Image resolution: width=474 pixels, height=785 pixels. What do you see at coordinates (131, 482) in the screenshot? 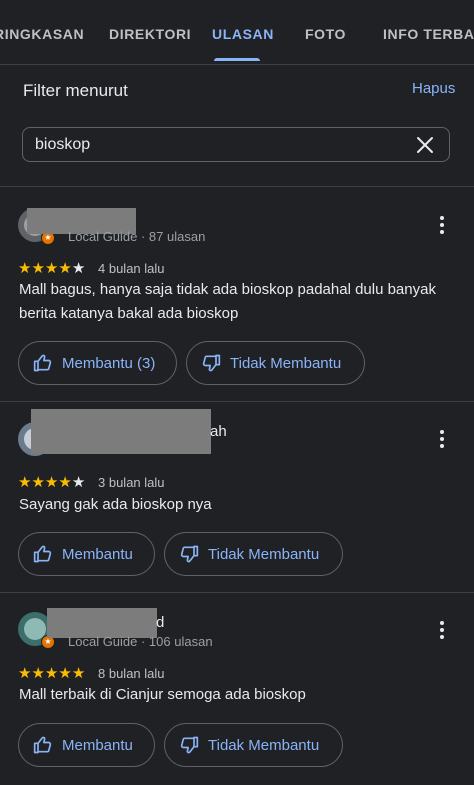
I see `review-date: 3 bulan lalu` at bounding box center [131, 482].